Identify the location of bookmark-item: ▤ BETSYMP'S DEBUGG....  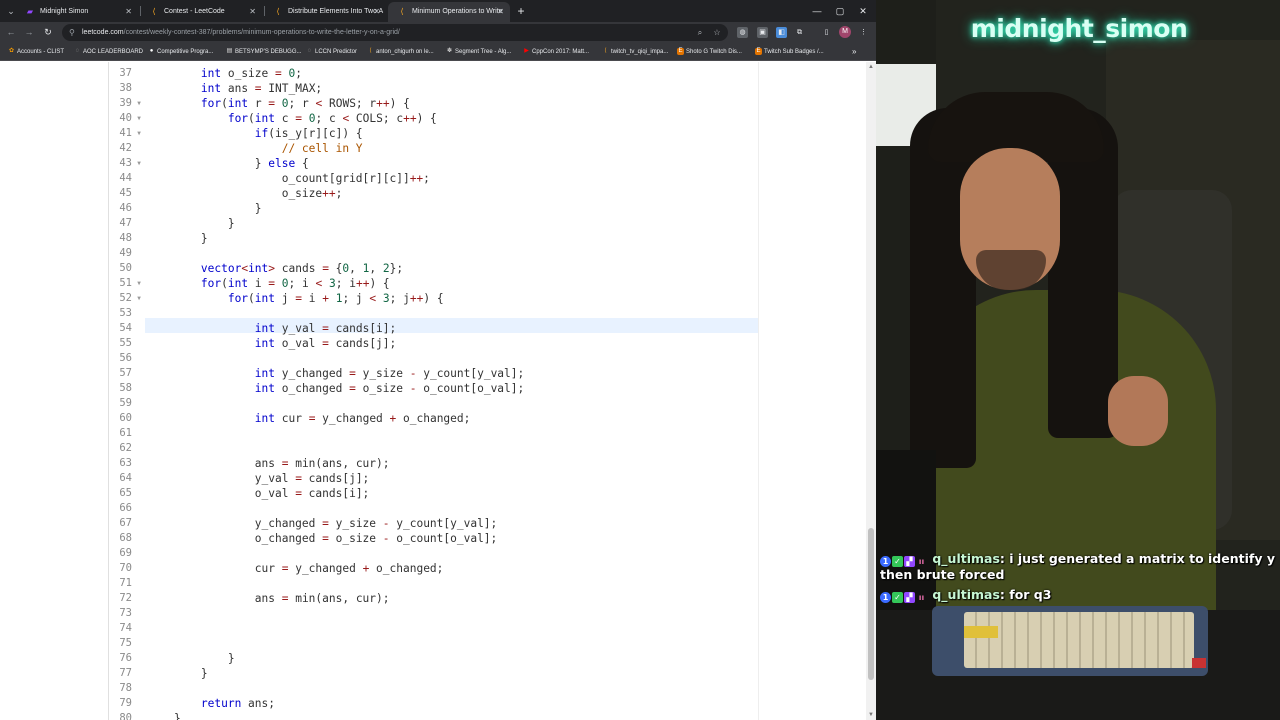
(264, 52).